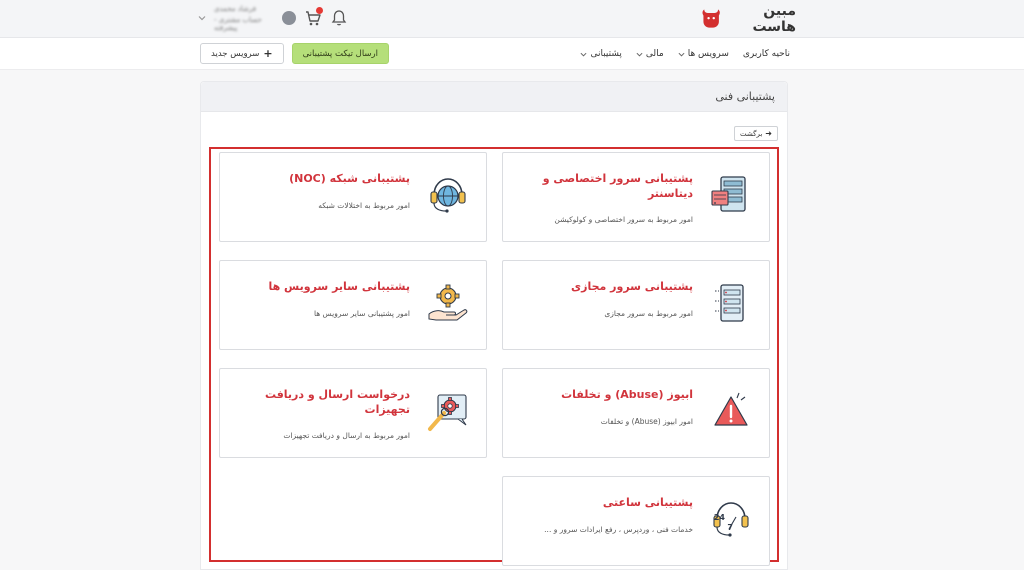  I want to click on nav-item-label: ناحیه کاربری, so click(766, 54).